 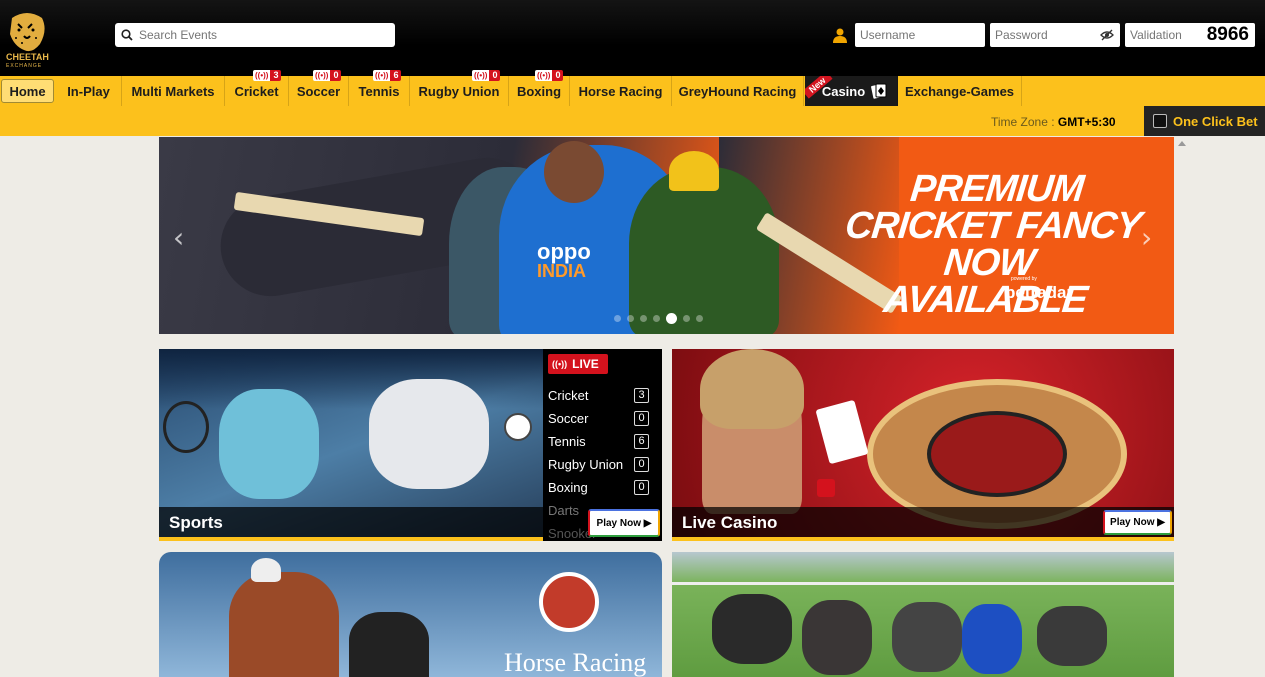 I want to click on live-row-boxing: Boxing 0, so click(x=602, y=487).